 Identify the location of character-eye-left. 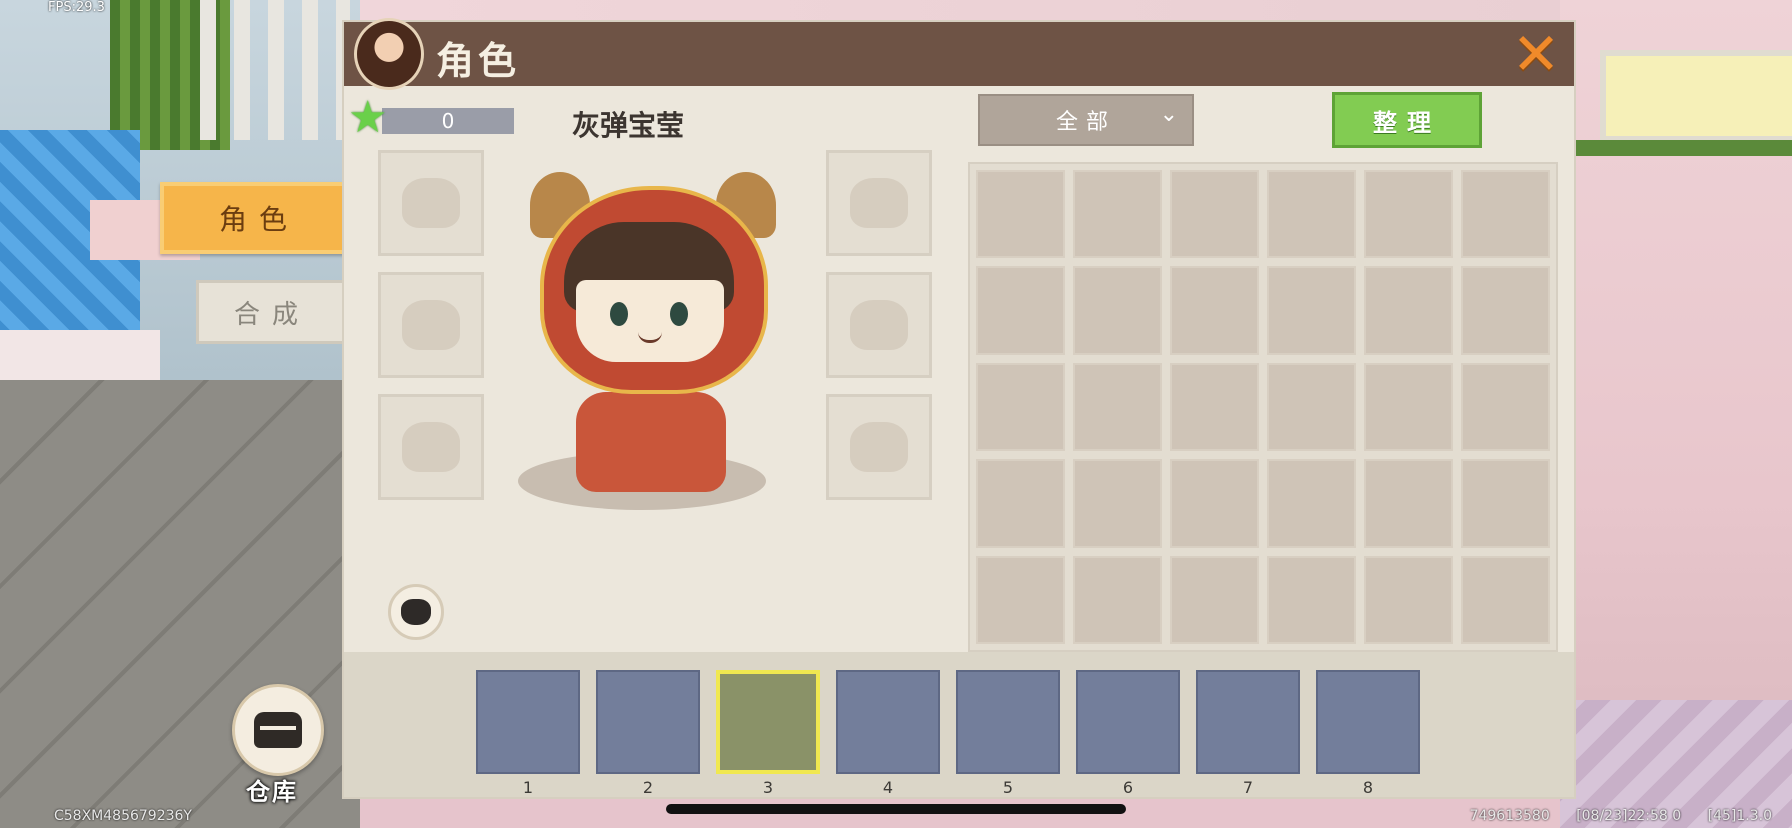
(619, 314).